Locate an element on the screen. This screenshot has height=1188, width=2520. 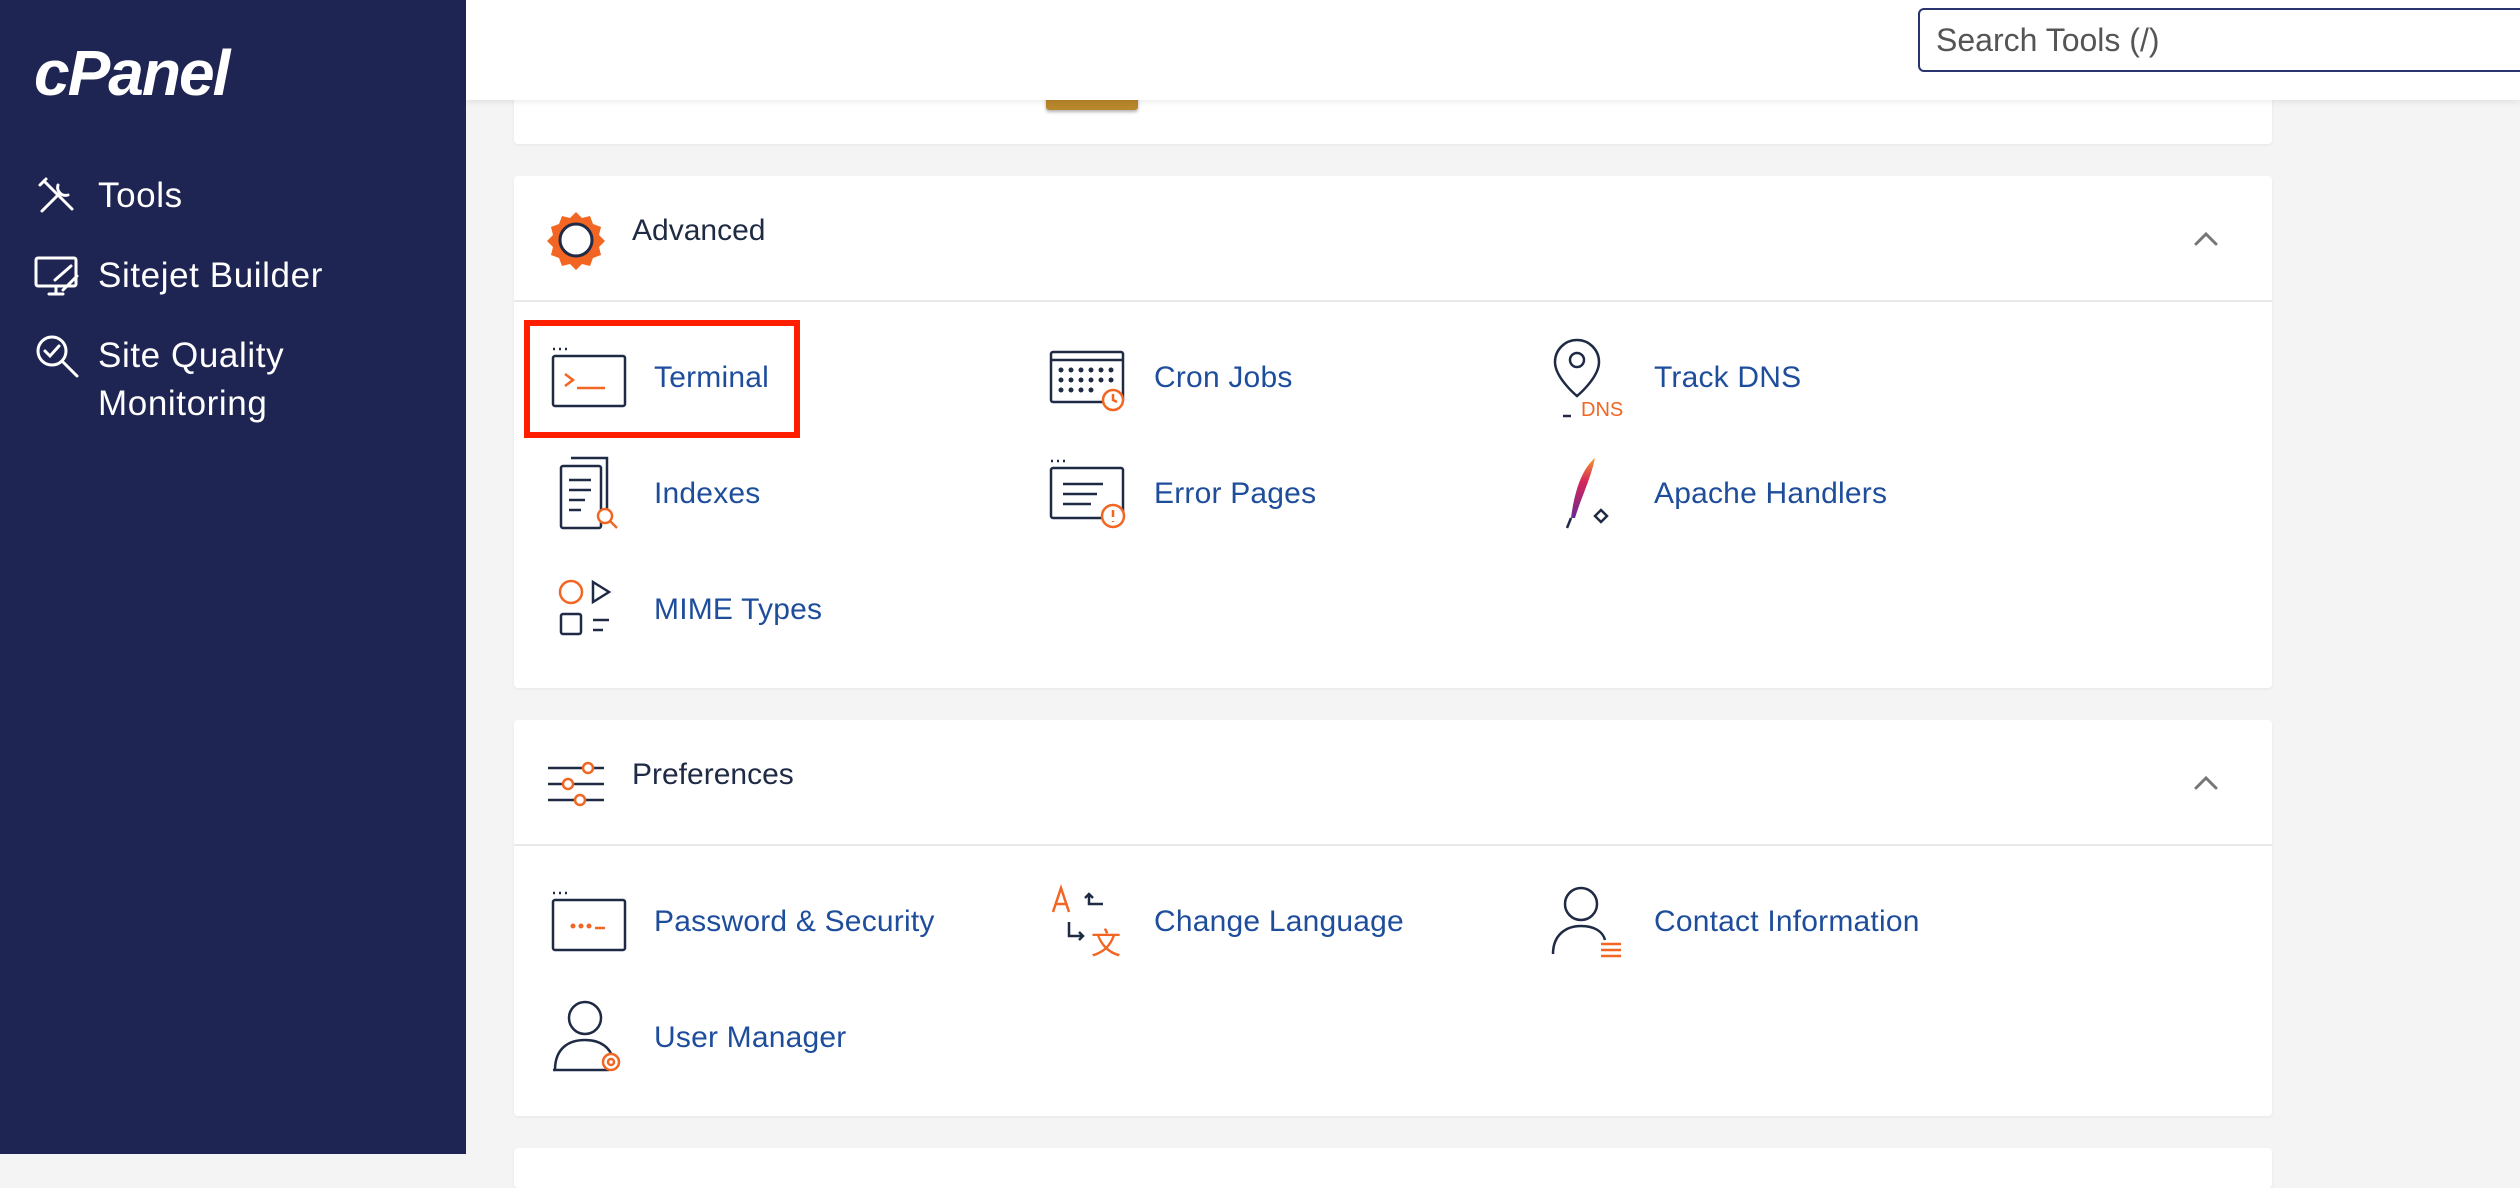
cpanel-logo: cPanel is located at coordinates (132, 73).